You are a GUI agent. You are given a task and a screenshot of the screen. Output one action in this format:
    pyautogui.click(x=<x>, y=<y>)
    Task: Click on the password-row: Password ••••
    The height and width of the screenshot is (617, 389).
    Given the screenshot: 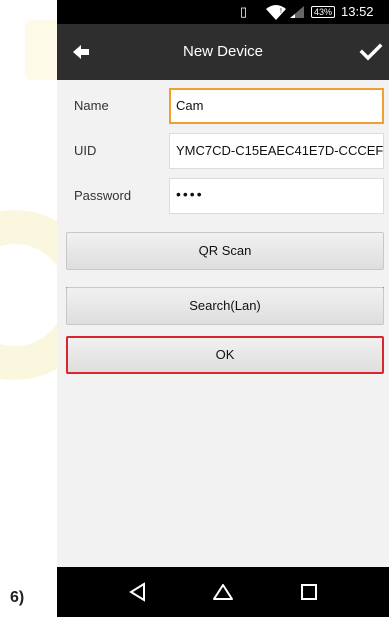 What is the action you would take?
    pyautogui.click(x=223, y=196)
    